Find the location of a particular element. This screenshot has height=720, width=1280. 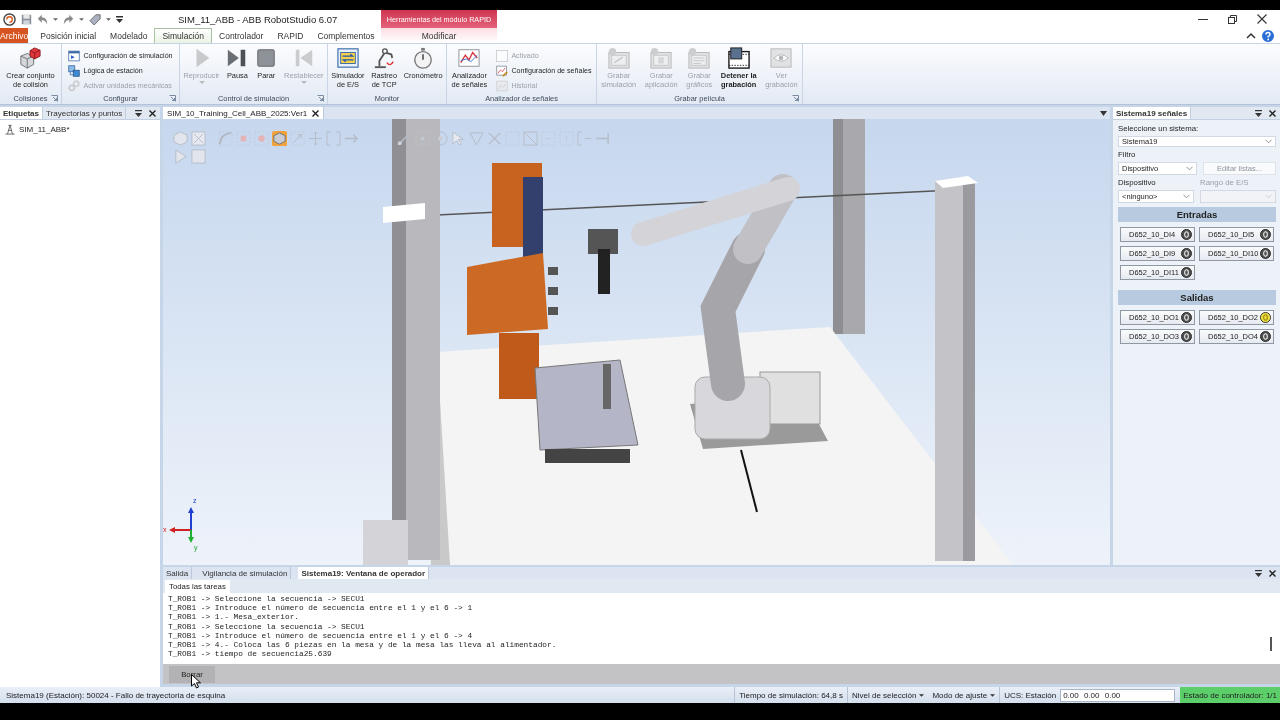

scrollbar-thumb is located at coordinates (1271, 644).